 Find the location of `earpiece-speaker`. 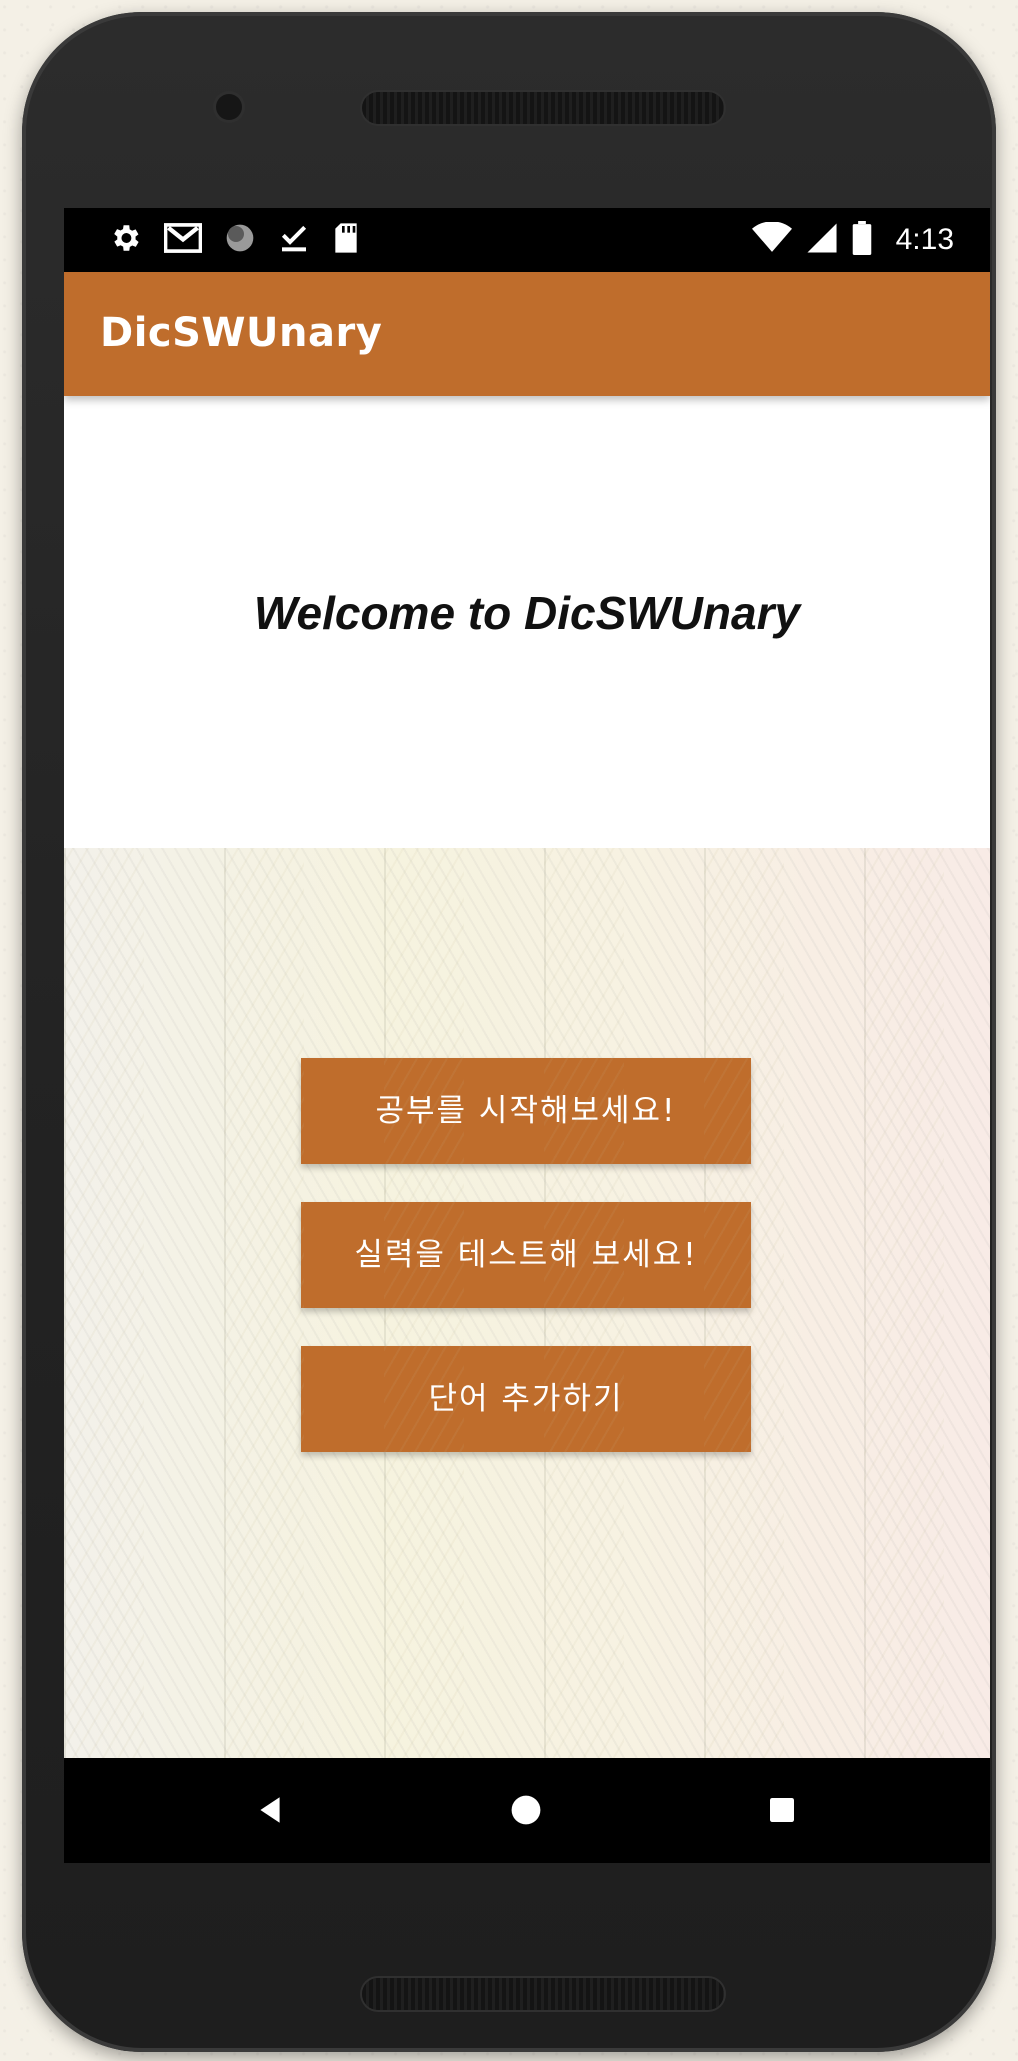

earpiece-speaker is located at coordinates (543, 108).